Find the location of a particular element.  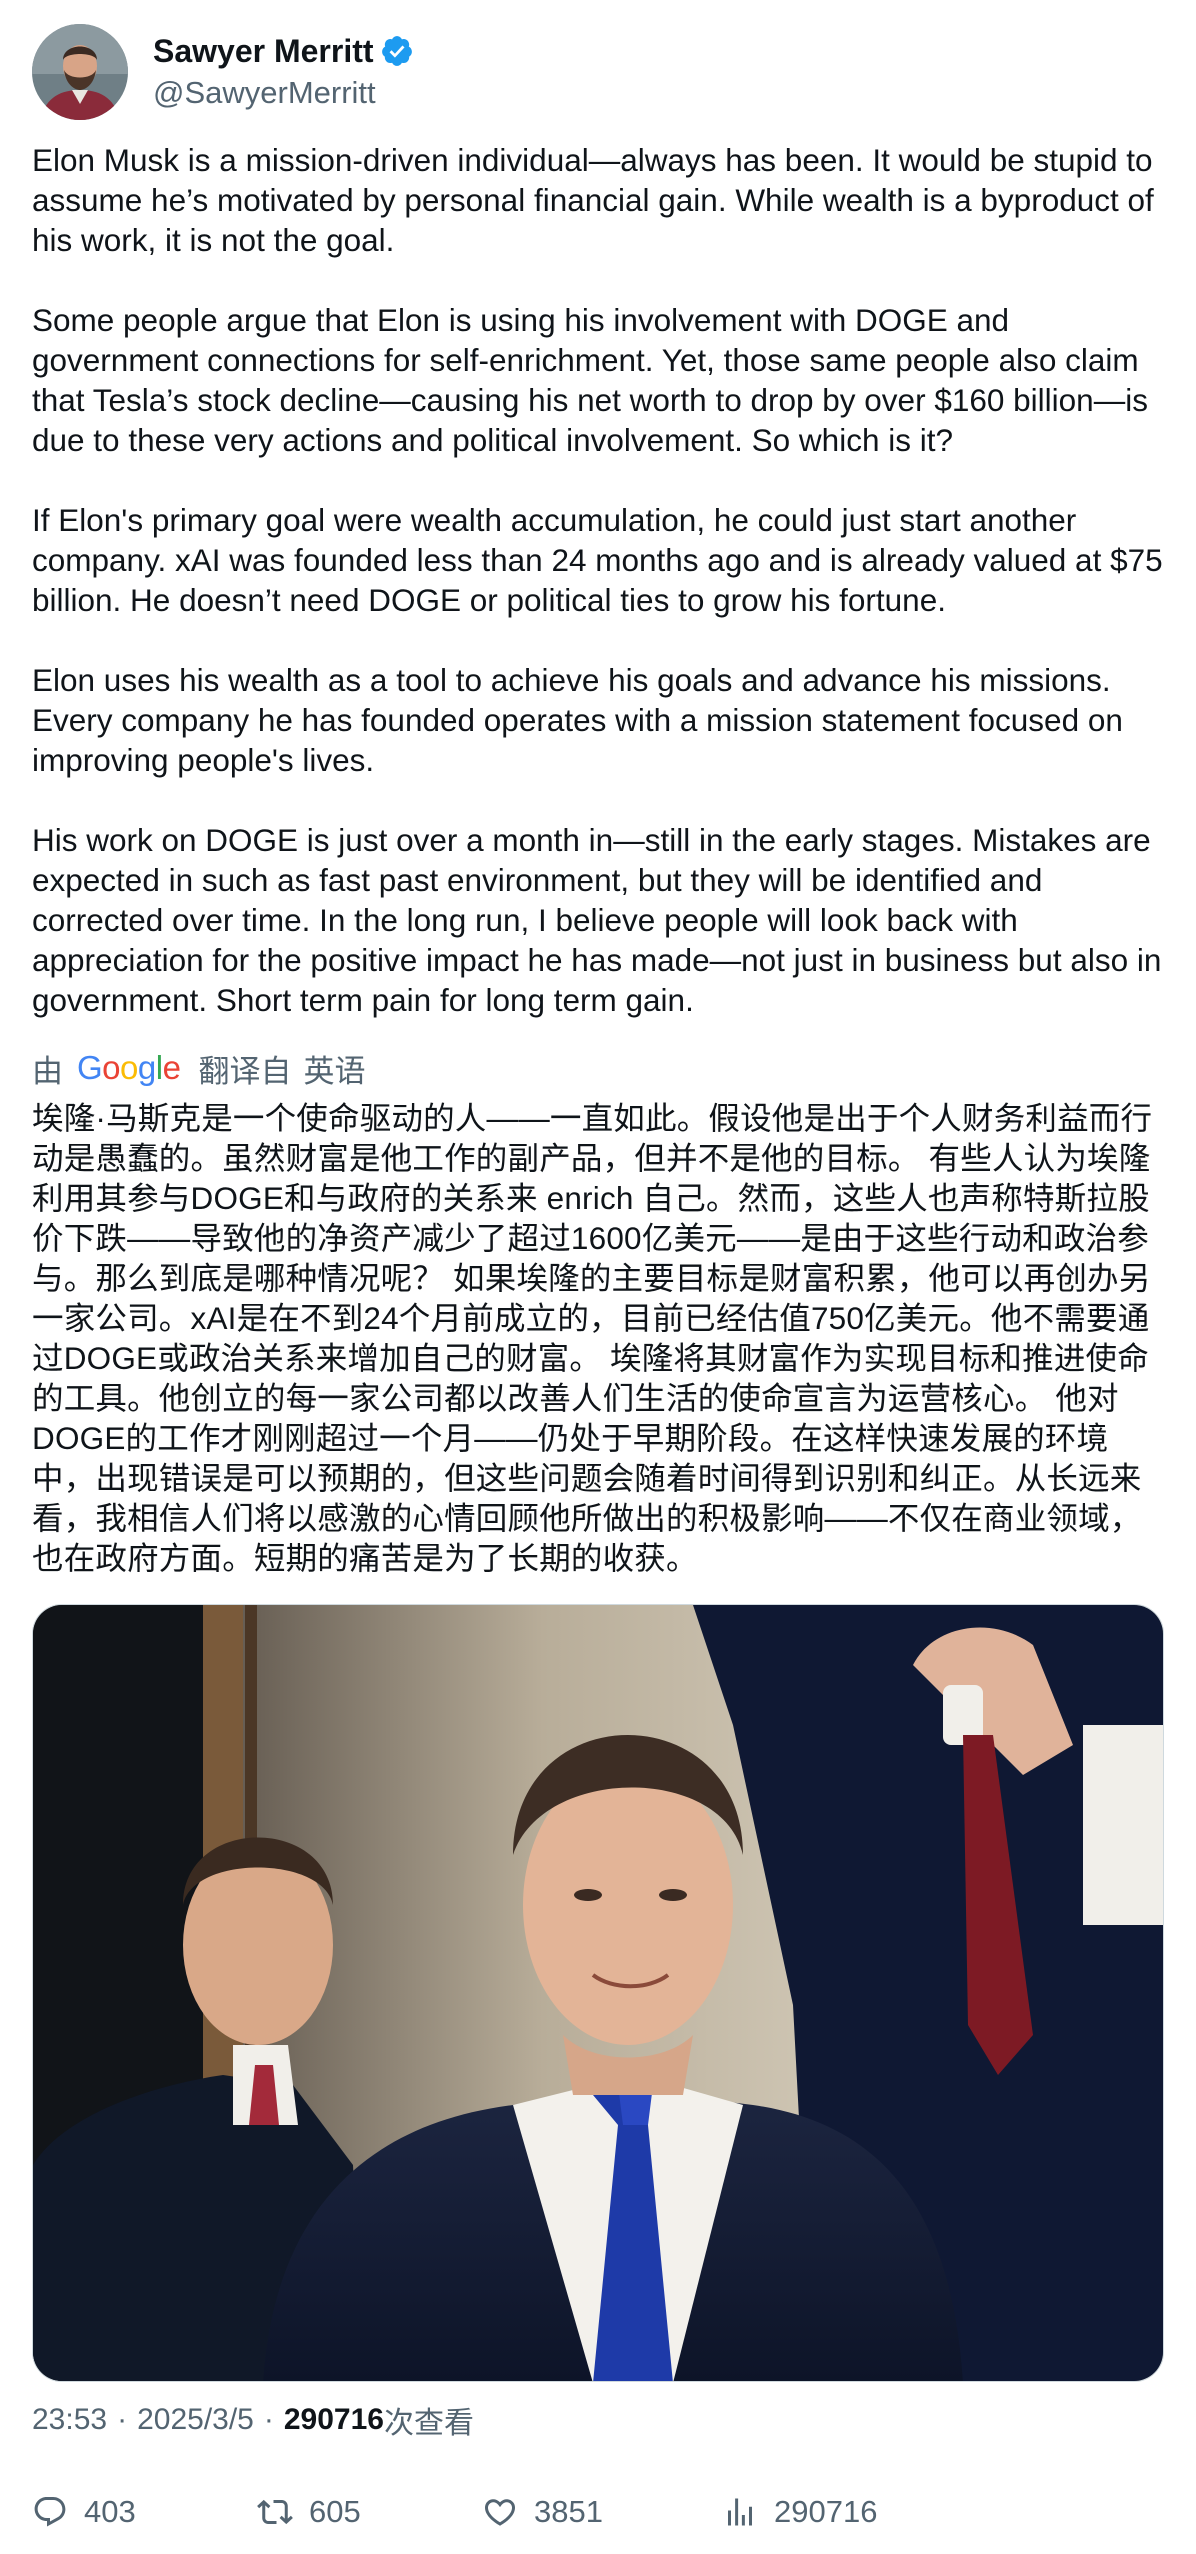

avatar is located at coordinates (80, 72).